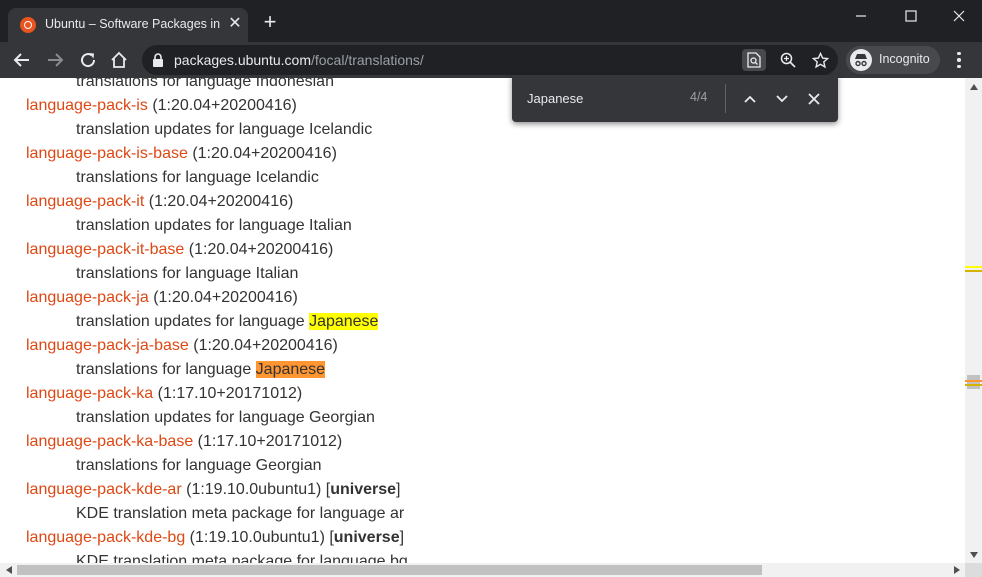 The height and width of the screenshot is (577, 982). Describe the element at coordinates (788, 60) in the screenshot. I see `zoom-icon` at that location.